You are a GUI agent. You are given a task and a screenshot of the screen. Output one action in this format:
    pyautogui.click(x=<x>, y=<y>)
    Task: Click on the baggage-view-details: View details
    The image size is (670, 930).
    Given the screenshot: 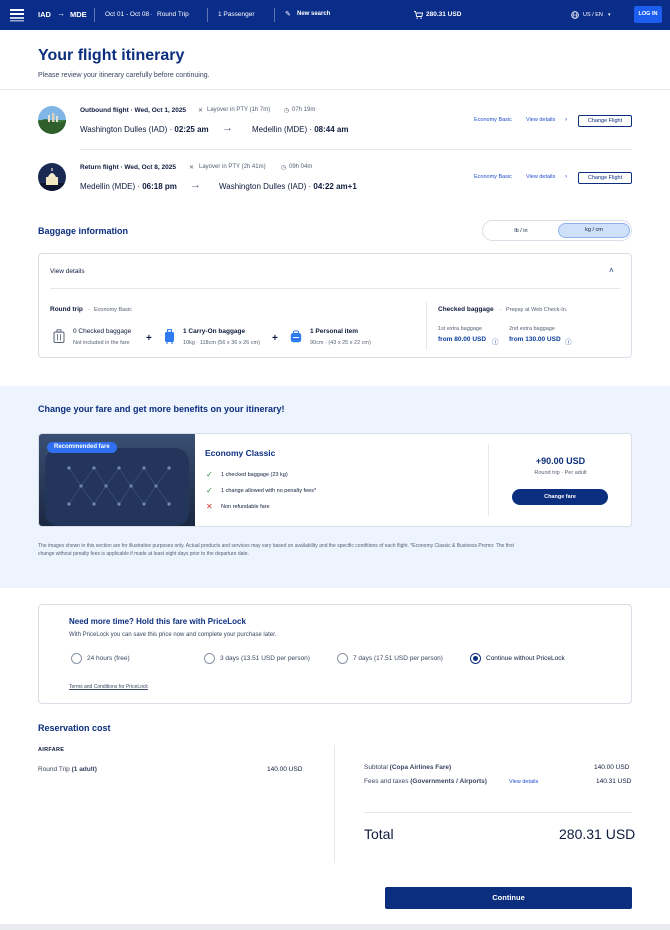 What is the action you would take?
    pyautogui.click(x=67, y=271)
    